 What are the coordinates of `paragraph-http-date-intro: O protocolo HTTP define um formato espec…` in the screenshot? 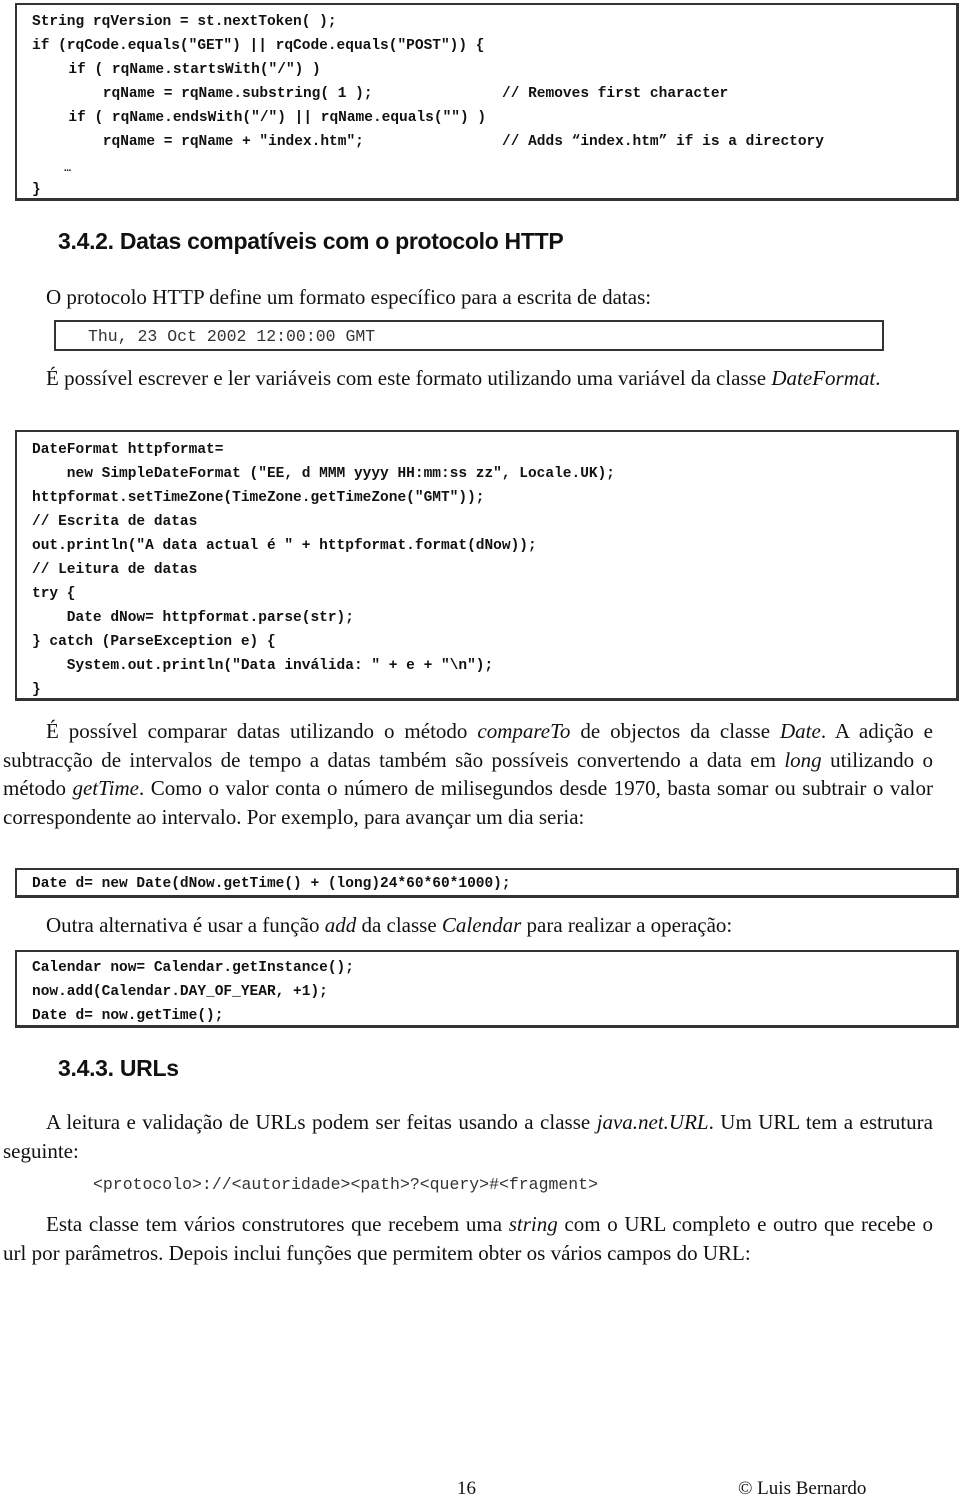 It's located at (349, 297).